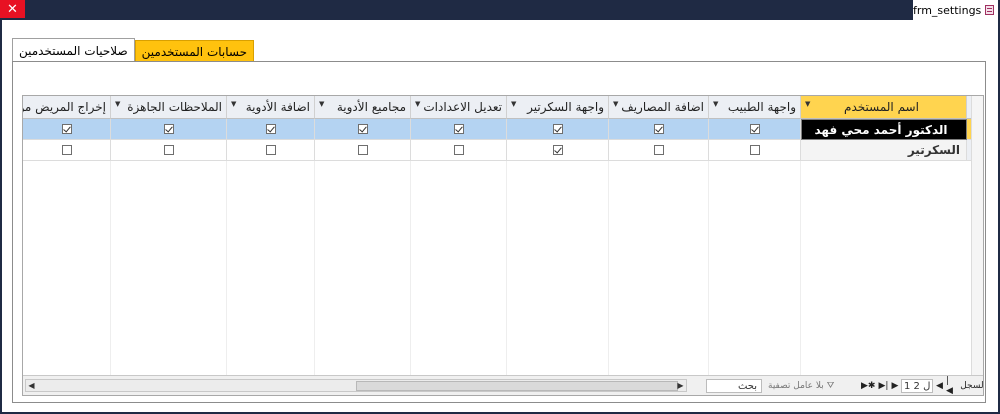  Describe the element at coordinates (883, 386) in the screenshot. I see `nav-last-icon: ▶|` at that location.